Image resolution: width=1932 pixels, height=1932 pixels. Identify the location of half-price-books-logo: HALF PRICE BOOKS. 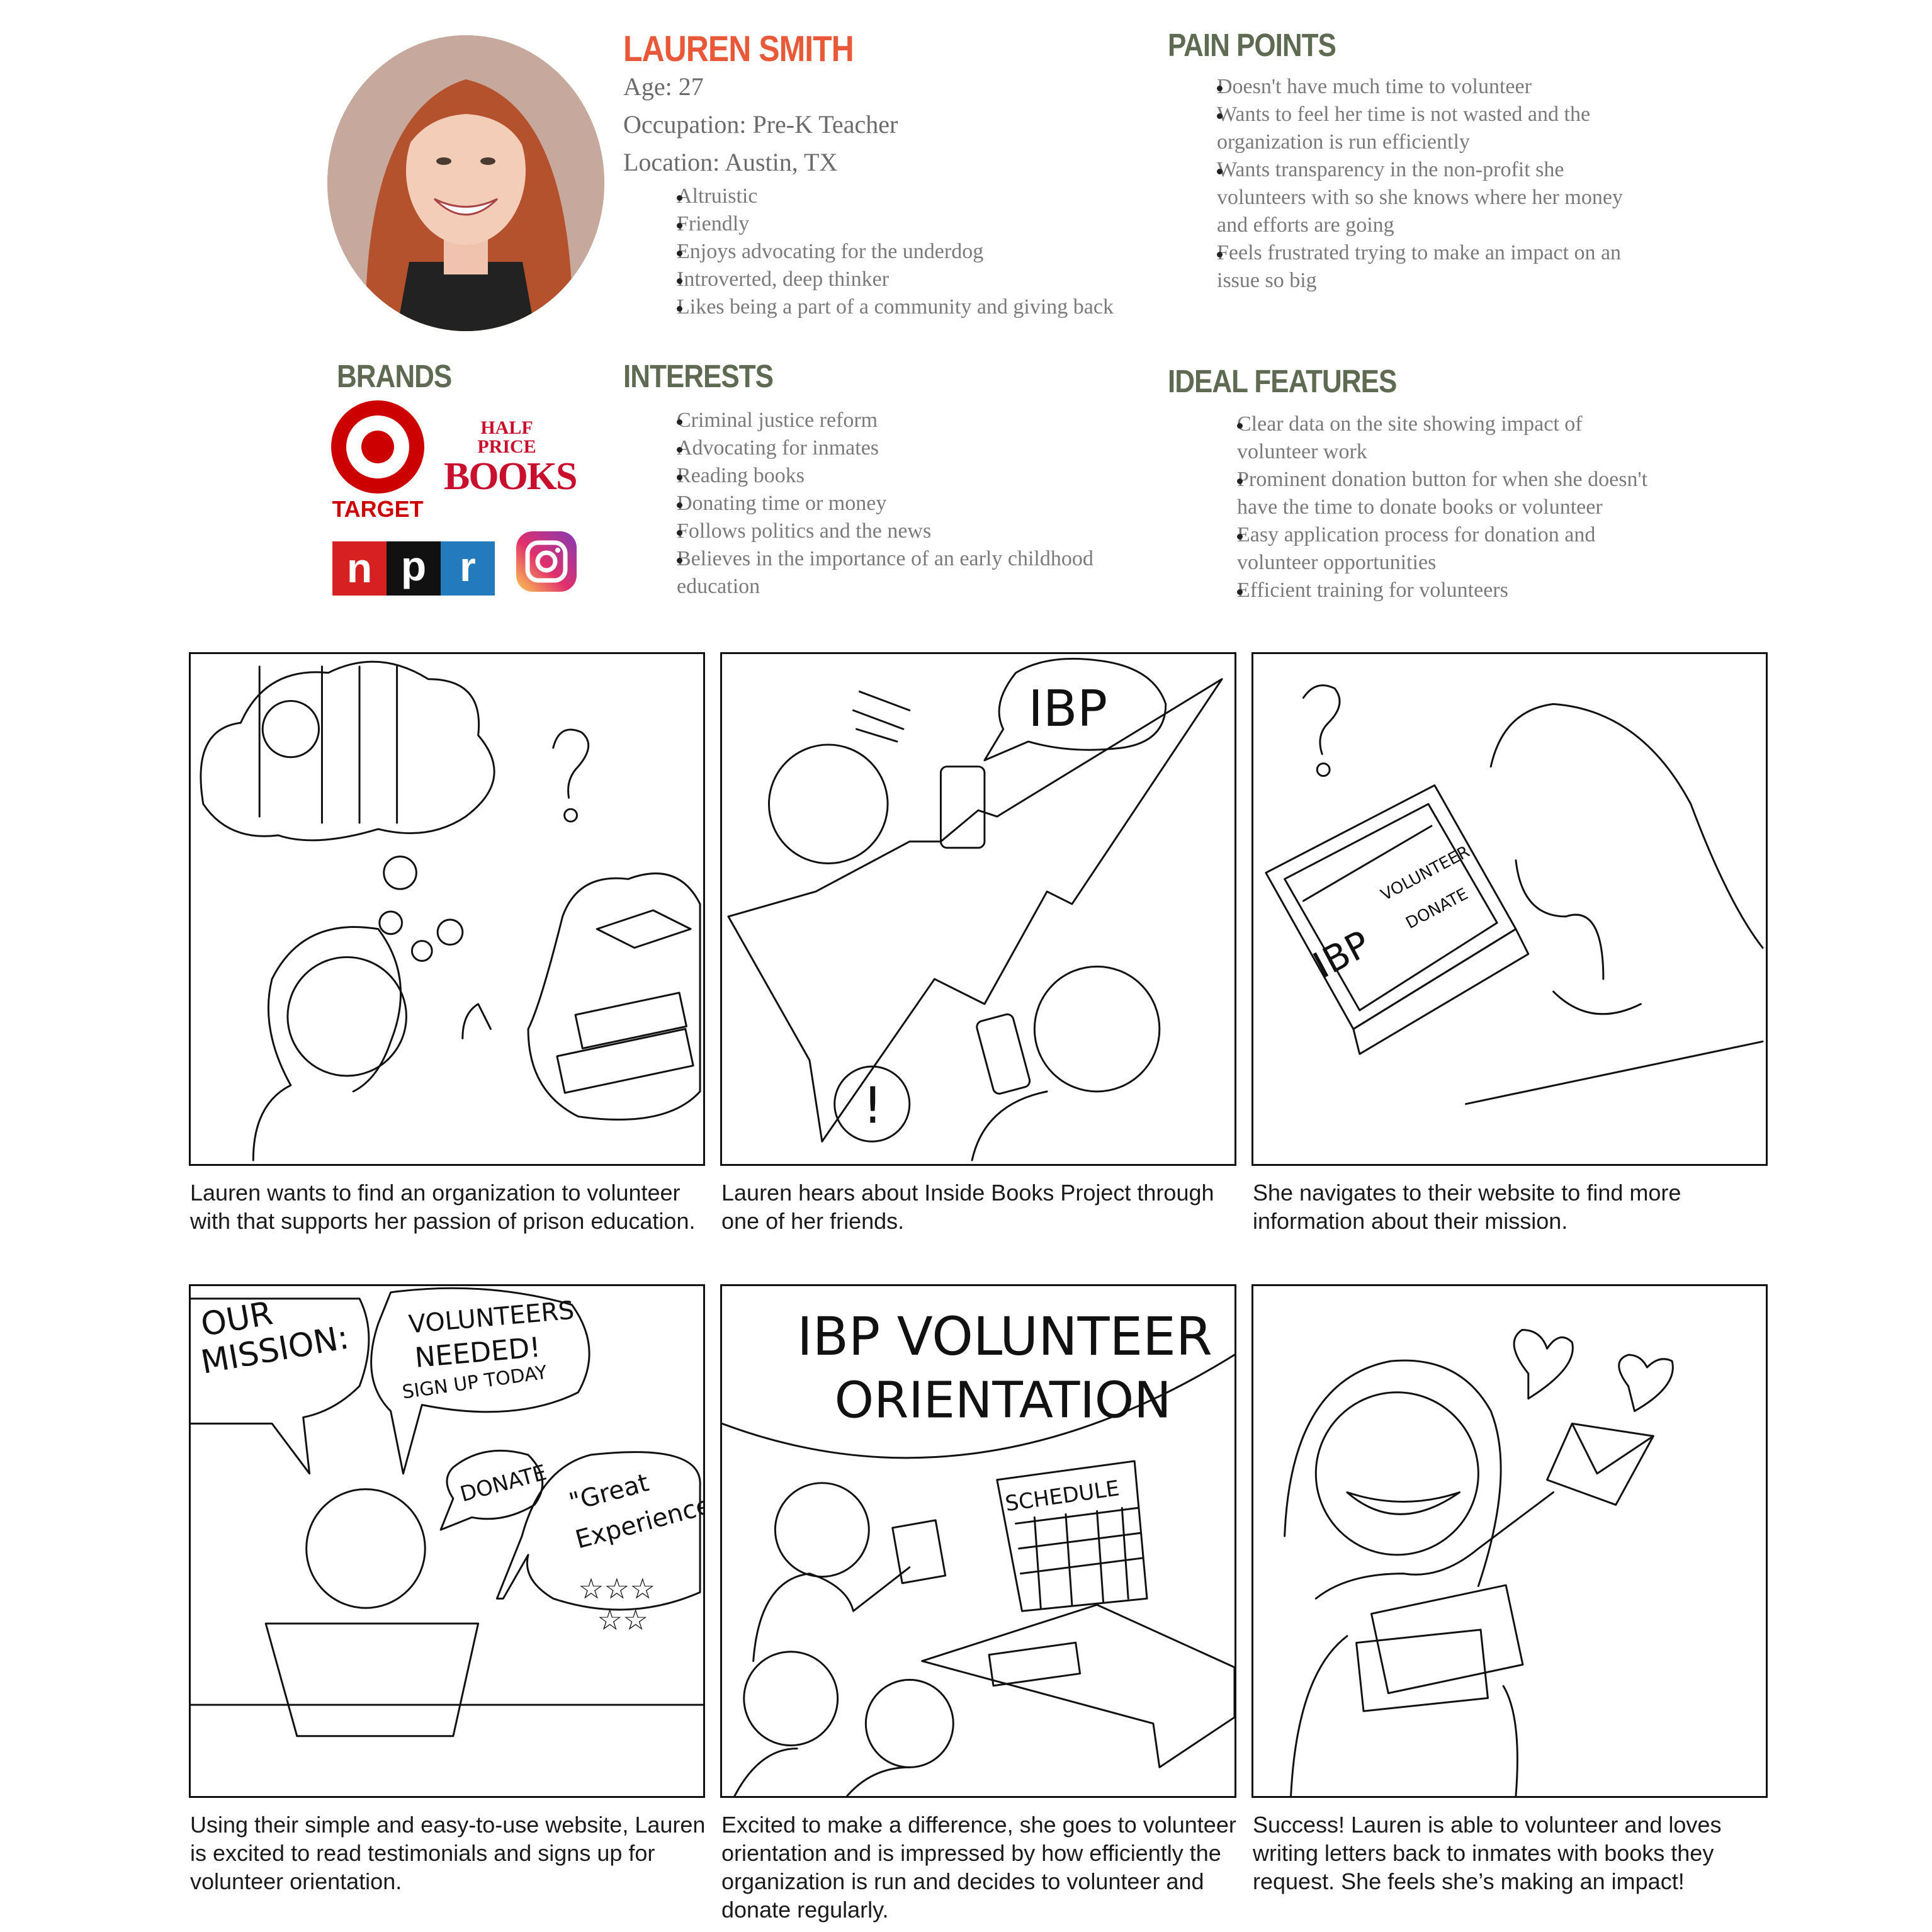
(511, 465).